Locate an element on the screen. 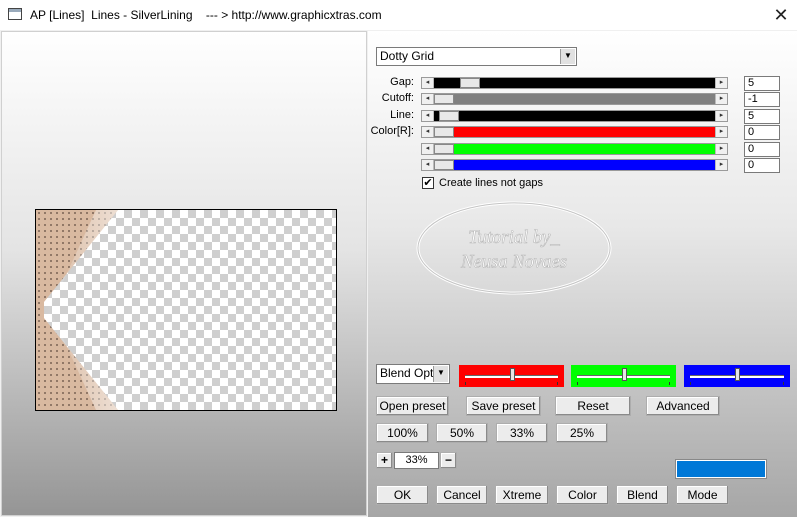 Image resolution: width=797 pixels, height=517 pixels. create-lines-label: Create lines not gaps is located at coordinates (491, 183).